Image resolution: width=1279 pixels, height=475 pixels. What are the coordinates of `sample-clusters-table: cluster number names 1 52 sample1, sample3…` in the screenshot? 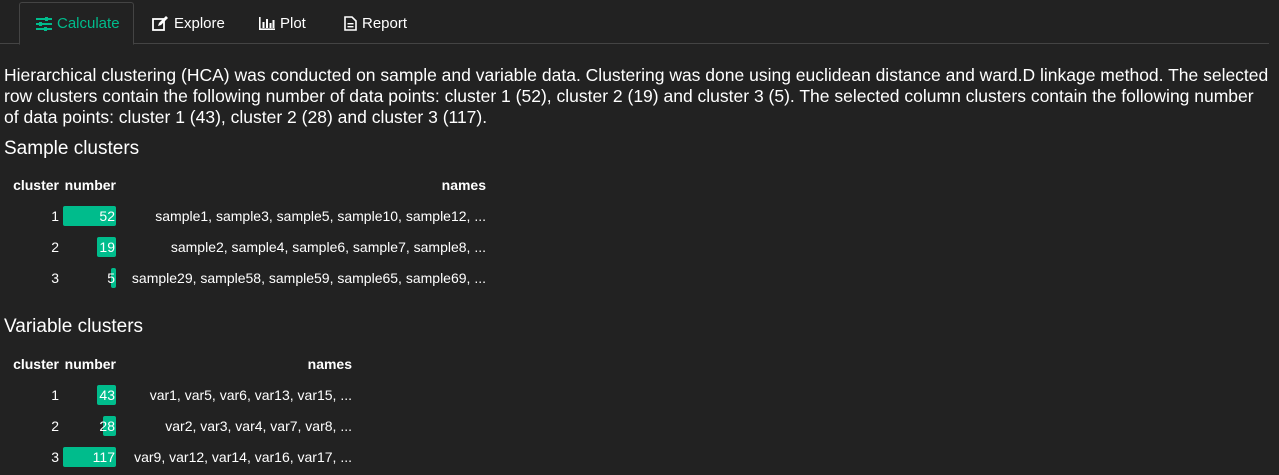 It's located at (247, 231).